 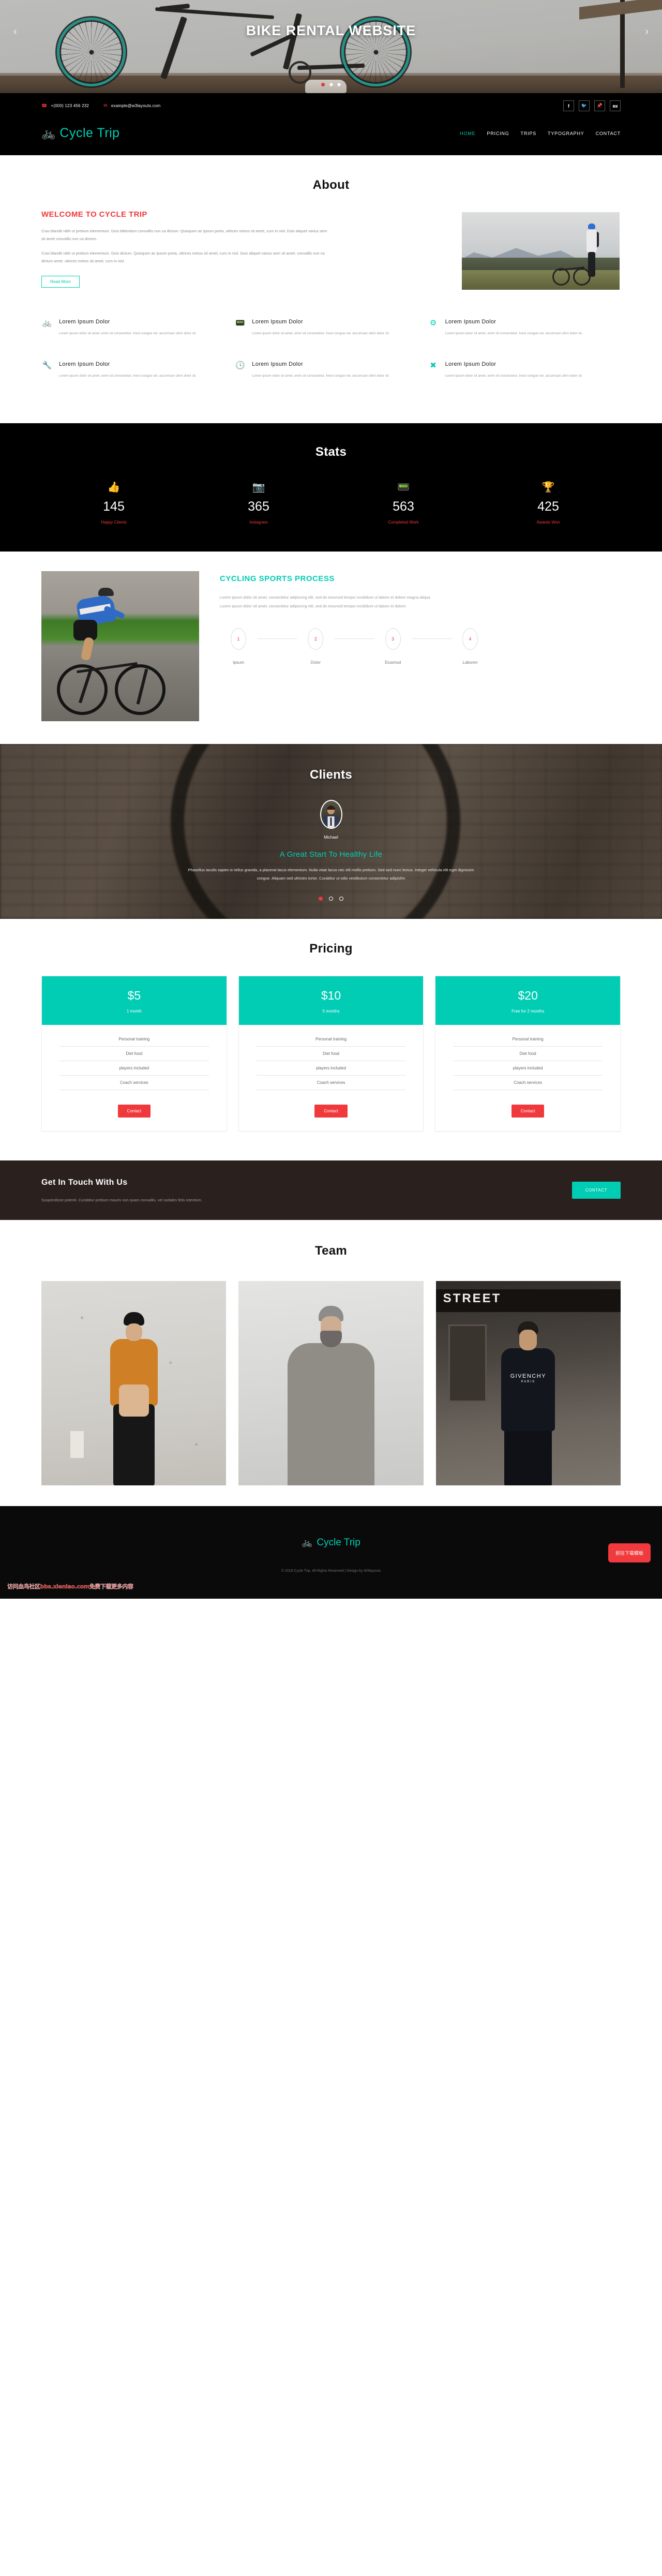 What do you see at coordinates (584, 105) in the screenshot?
I see `twitter-icon: 🐦` at bounding box center [584, 105].